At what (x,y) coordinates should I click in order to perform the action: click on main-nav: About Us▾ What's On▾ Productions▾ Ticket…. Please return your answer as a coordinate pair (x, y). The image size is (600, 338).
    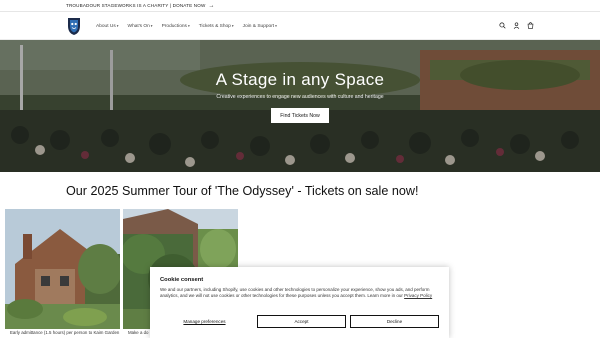
    Looking at the image, I should click on (186, 26).